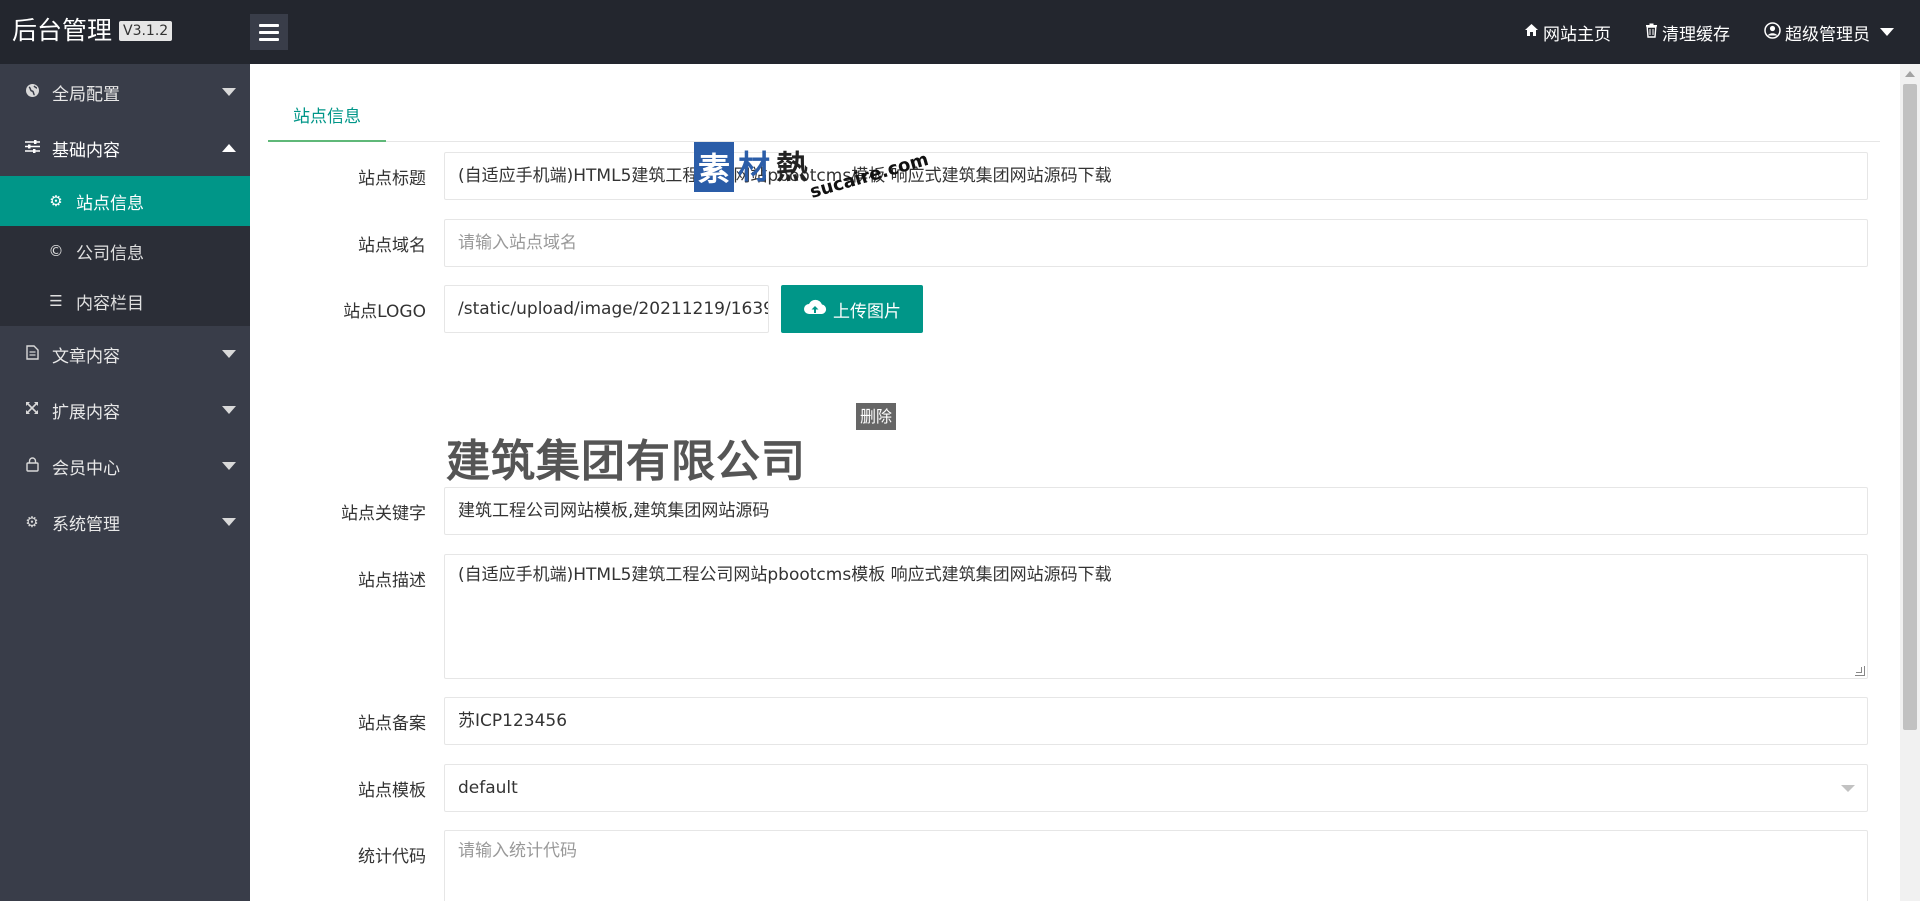 The height and width of the screenshot is (901, 1920). Describe the element at coordinates (269, 25) in the screenshot. I see `hamburger-icon` at that location.